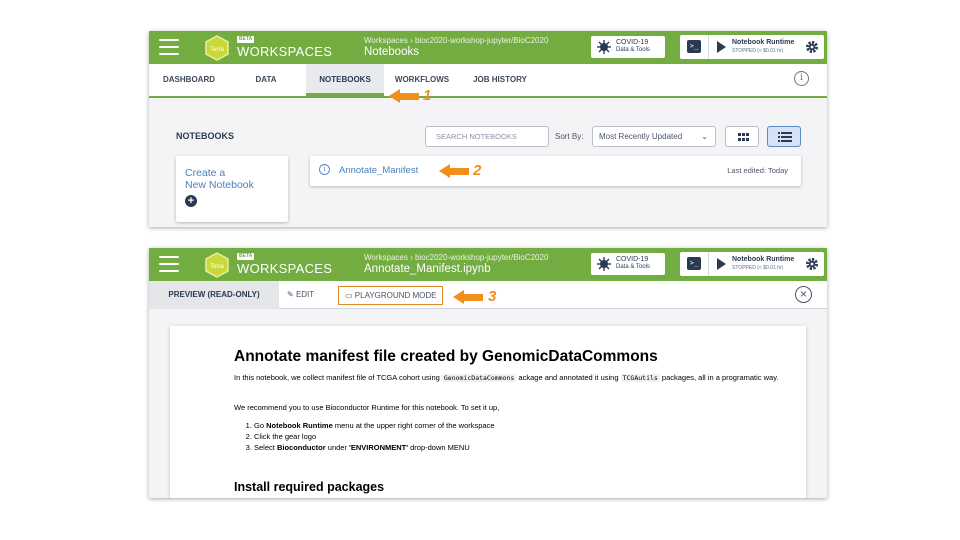 This screenshot has height=540, width=960. I want to click on playground-mode-button: ▭ PLAYGROUND MODE, so click(391, 295).